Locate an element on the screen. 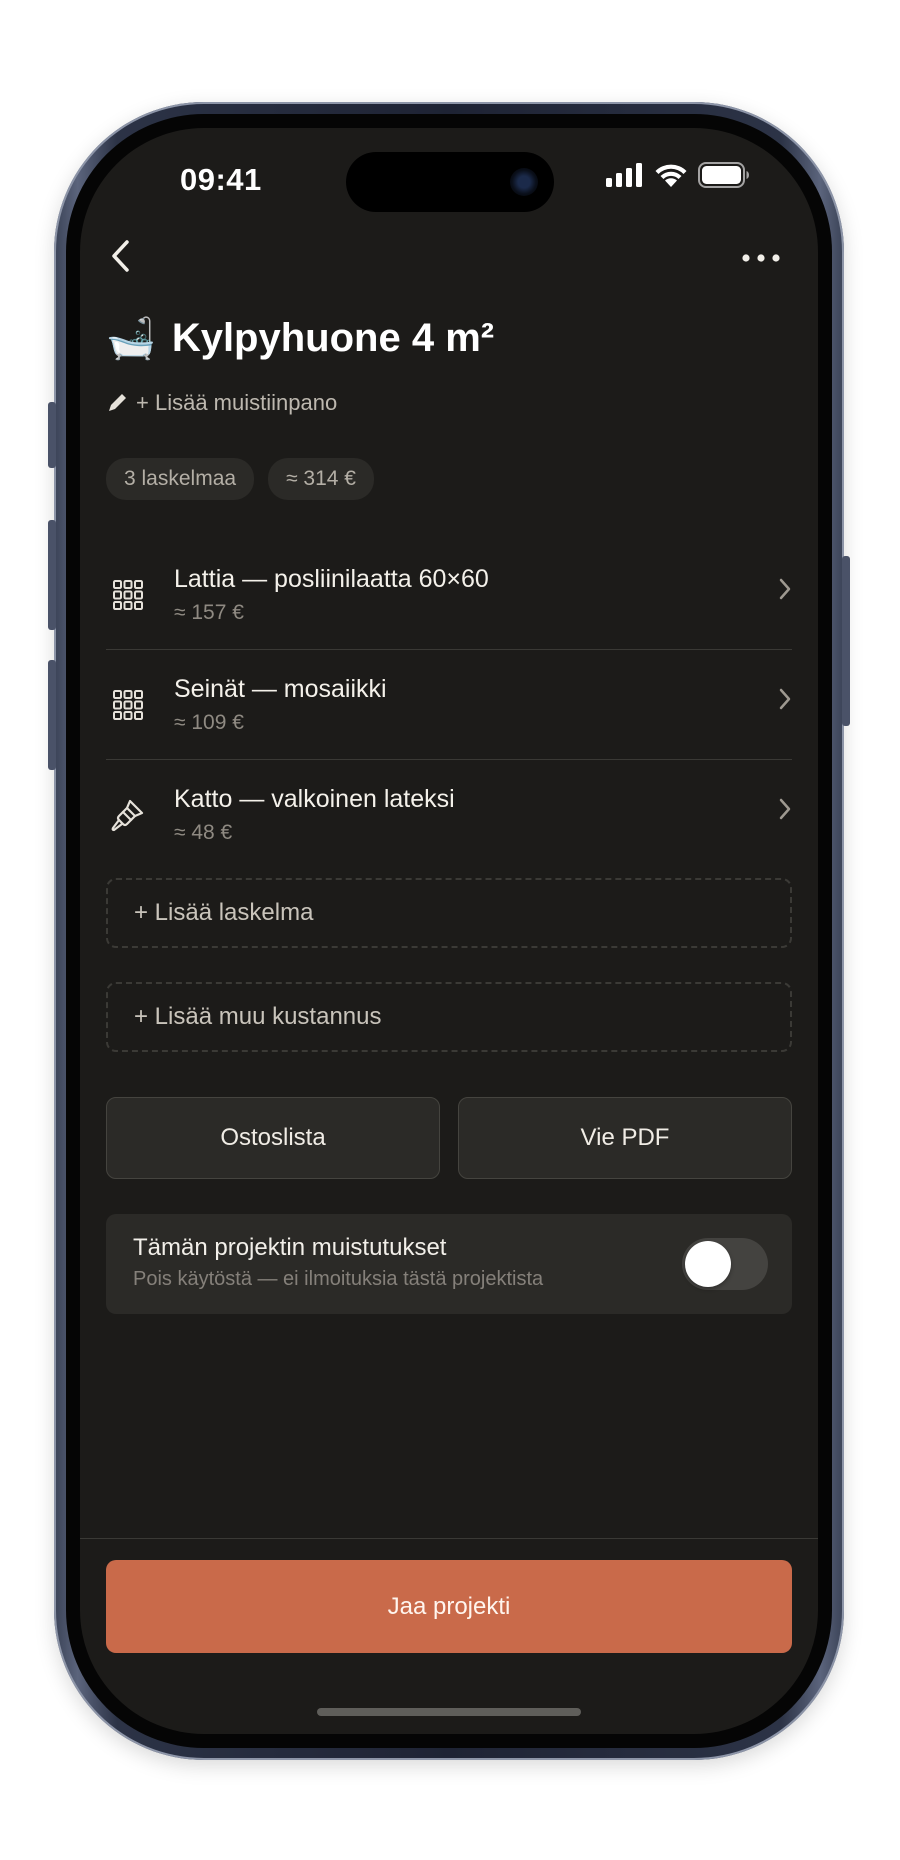 This screenshot has width=900, height=1860. paintbrush-icon is located at coordinates (128, 815).